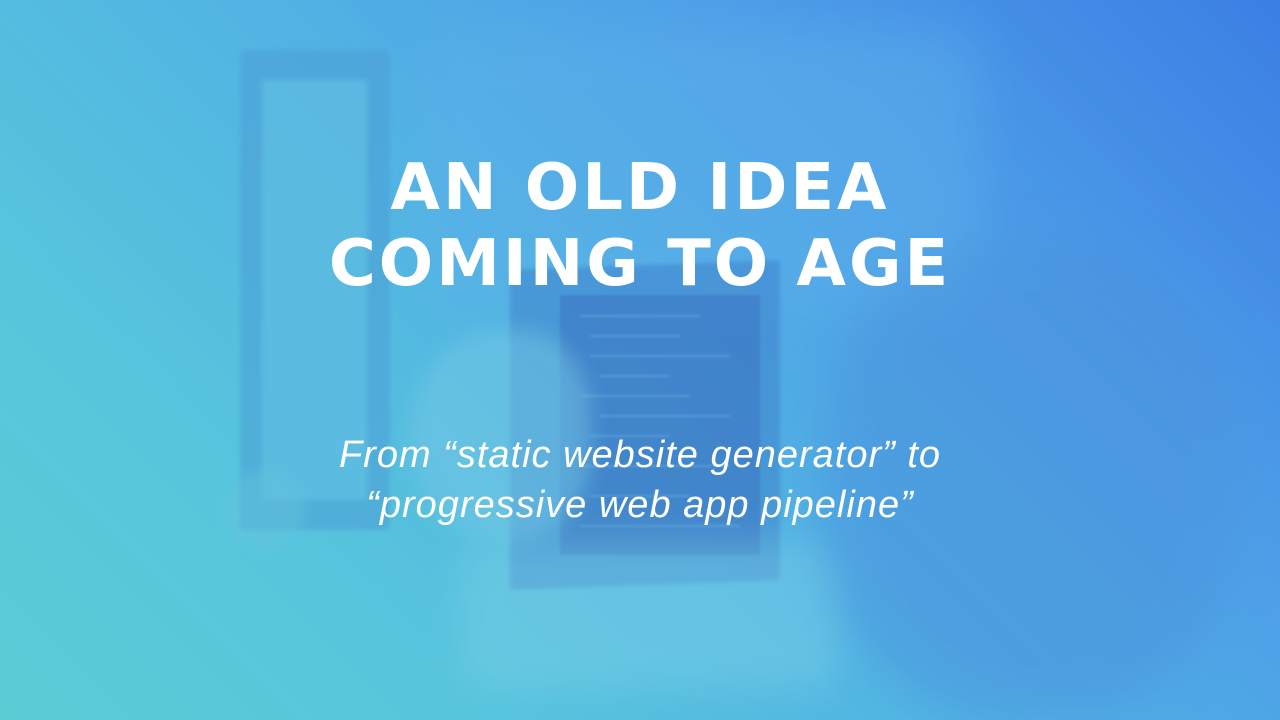 The height and width of the screenshot is (720, 1280). Describe the element at coordinates (640, 505) in the screenshot. I see `slide-subtitle-line-2: “progressive web app pipeline”` at that location.